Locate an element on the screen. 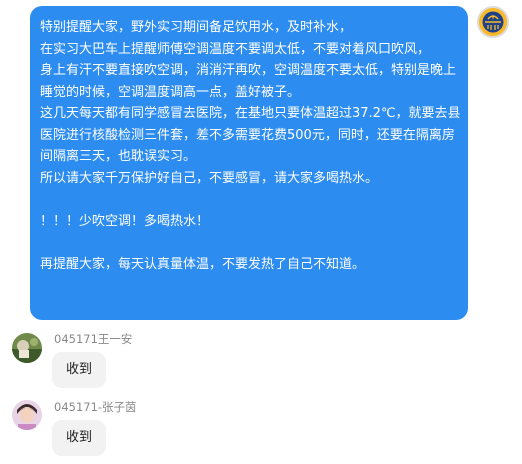 The width and height of the screenshot is (522, 464). message-line: 在实习大巴车上提醒师傅空调温度不要调太低，不要对着风口吹风， is located at coordinates (235, 49).